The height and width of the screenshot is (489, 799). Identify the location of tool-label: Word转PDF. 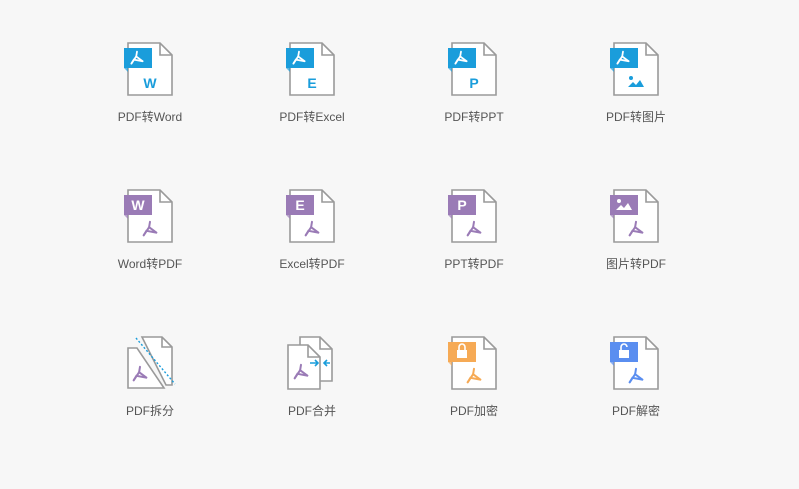
(150, 264).